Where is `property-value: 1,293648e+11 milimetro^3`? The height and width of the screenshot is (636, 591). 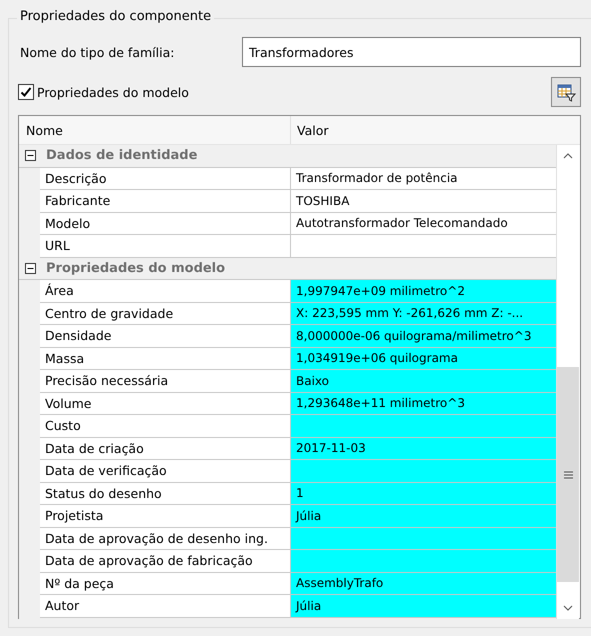
property-value: 1,293648e+11 milimetro^3 is located at coordinates (423, 403).